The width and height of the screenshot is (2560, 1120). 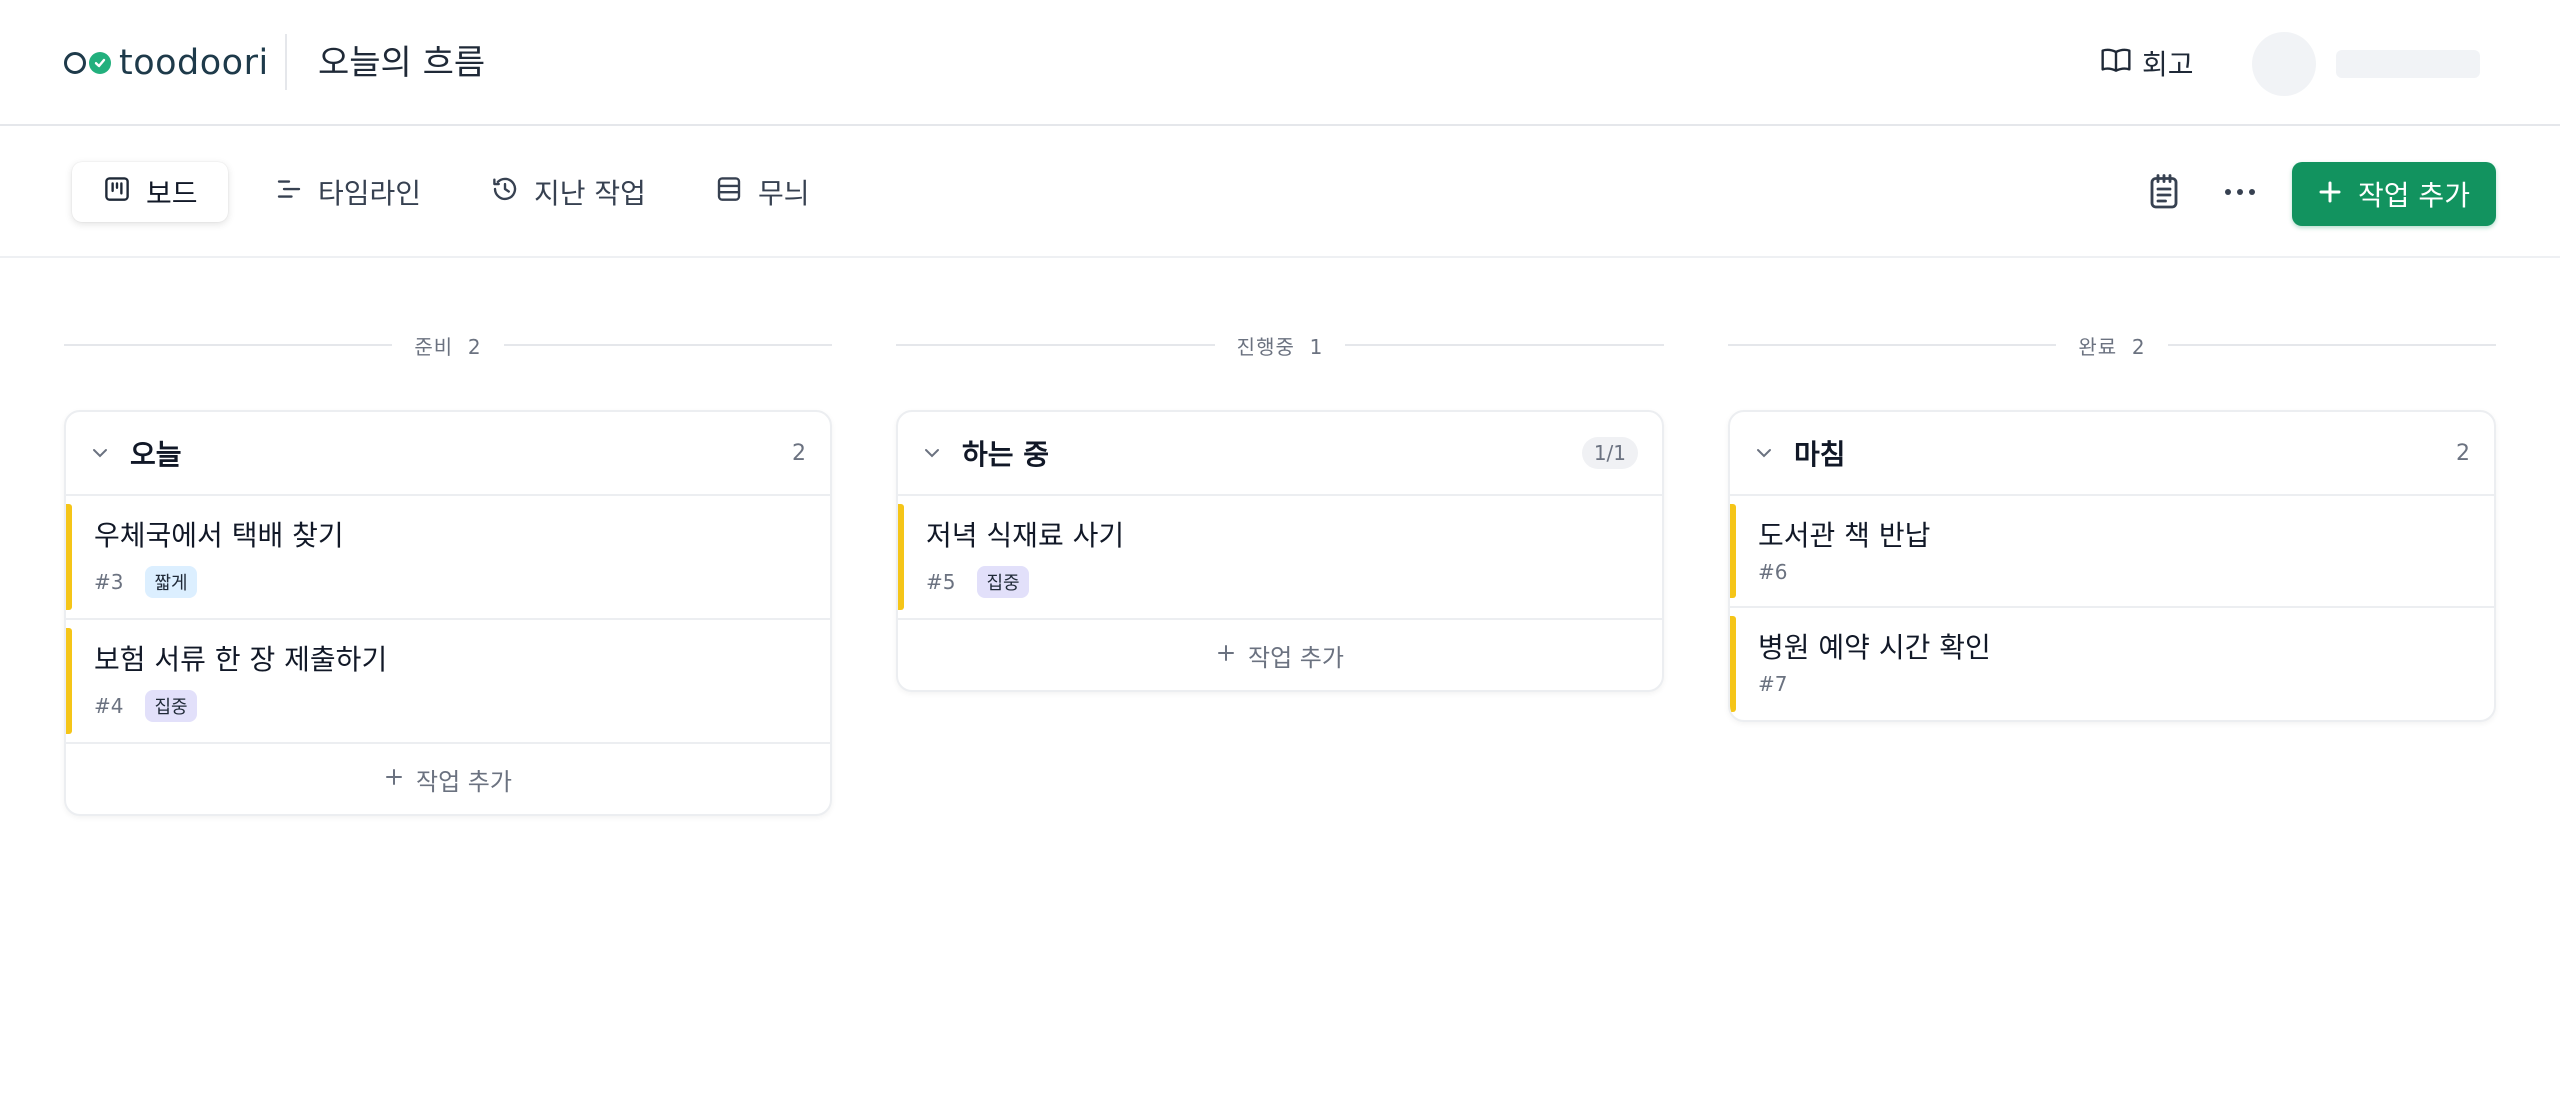 I want to click on brand: toodoori, so click(x=166, y=63).